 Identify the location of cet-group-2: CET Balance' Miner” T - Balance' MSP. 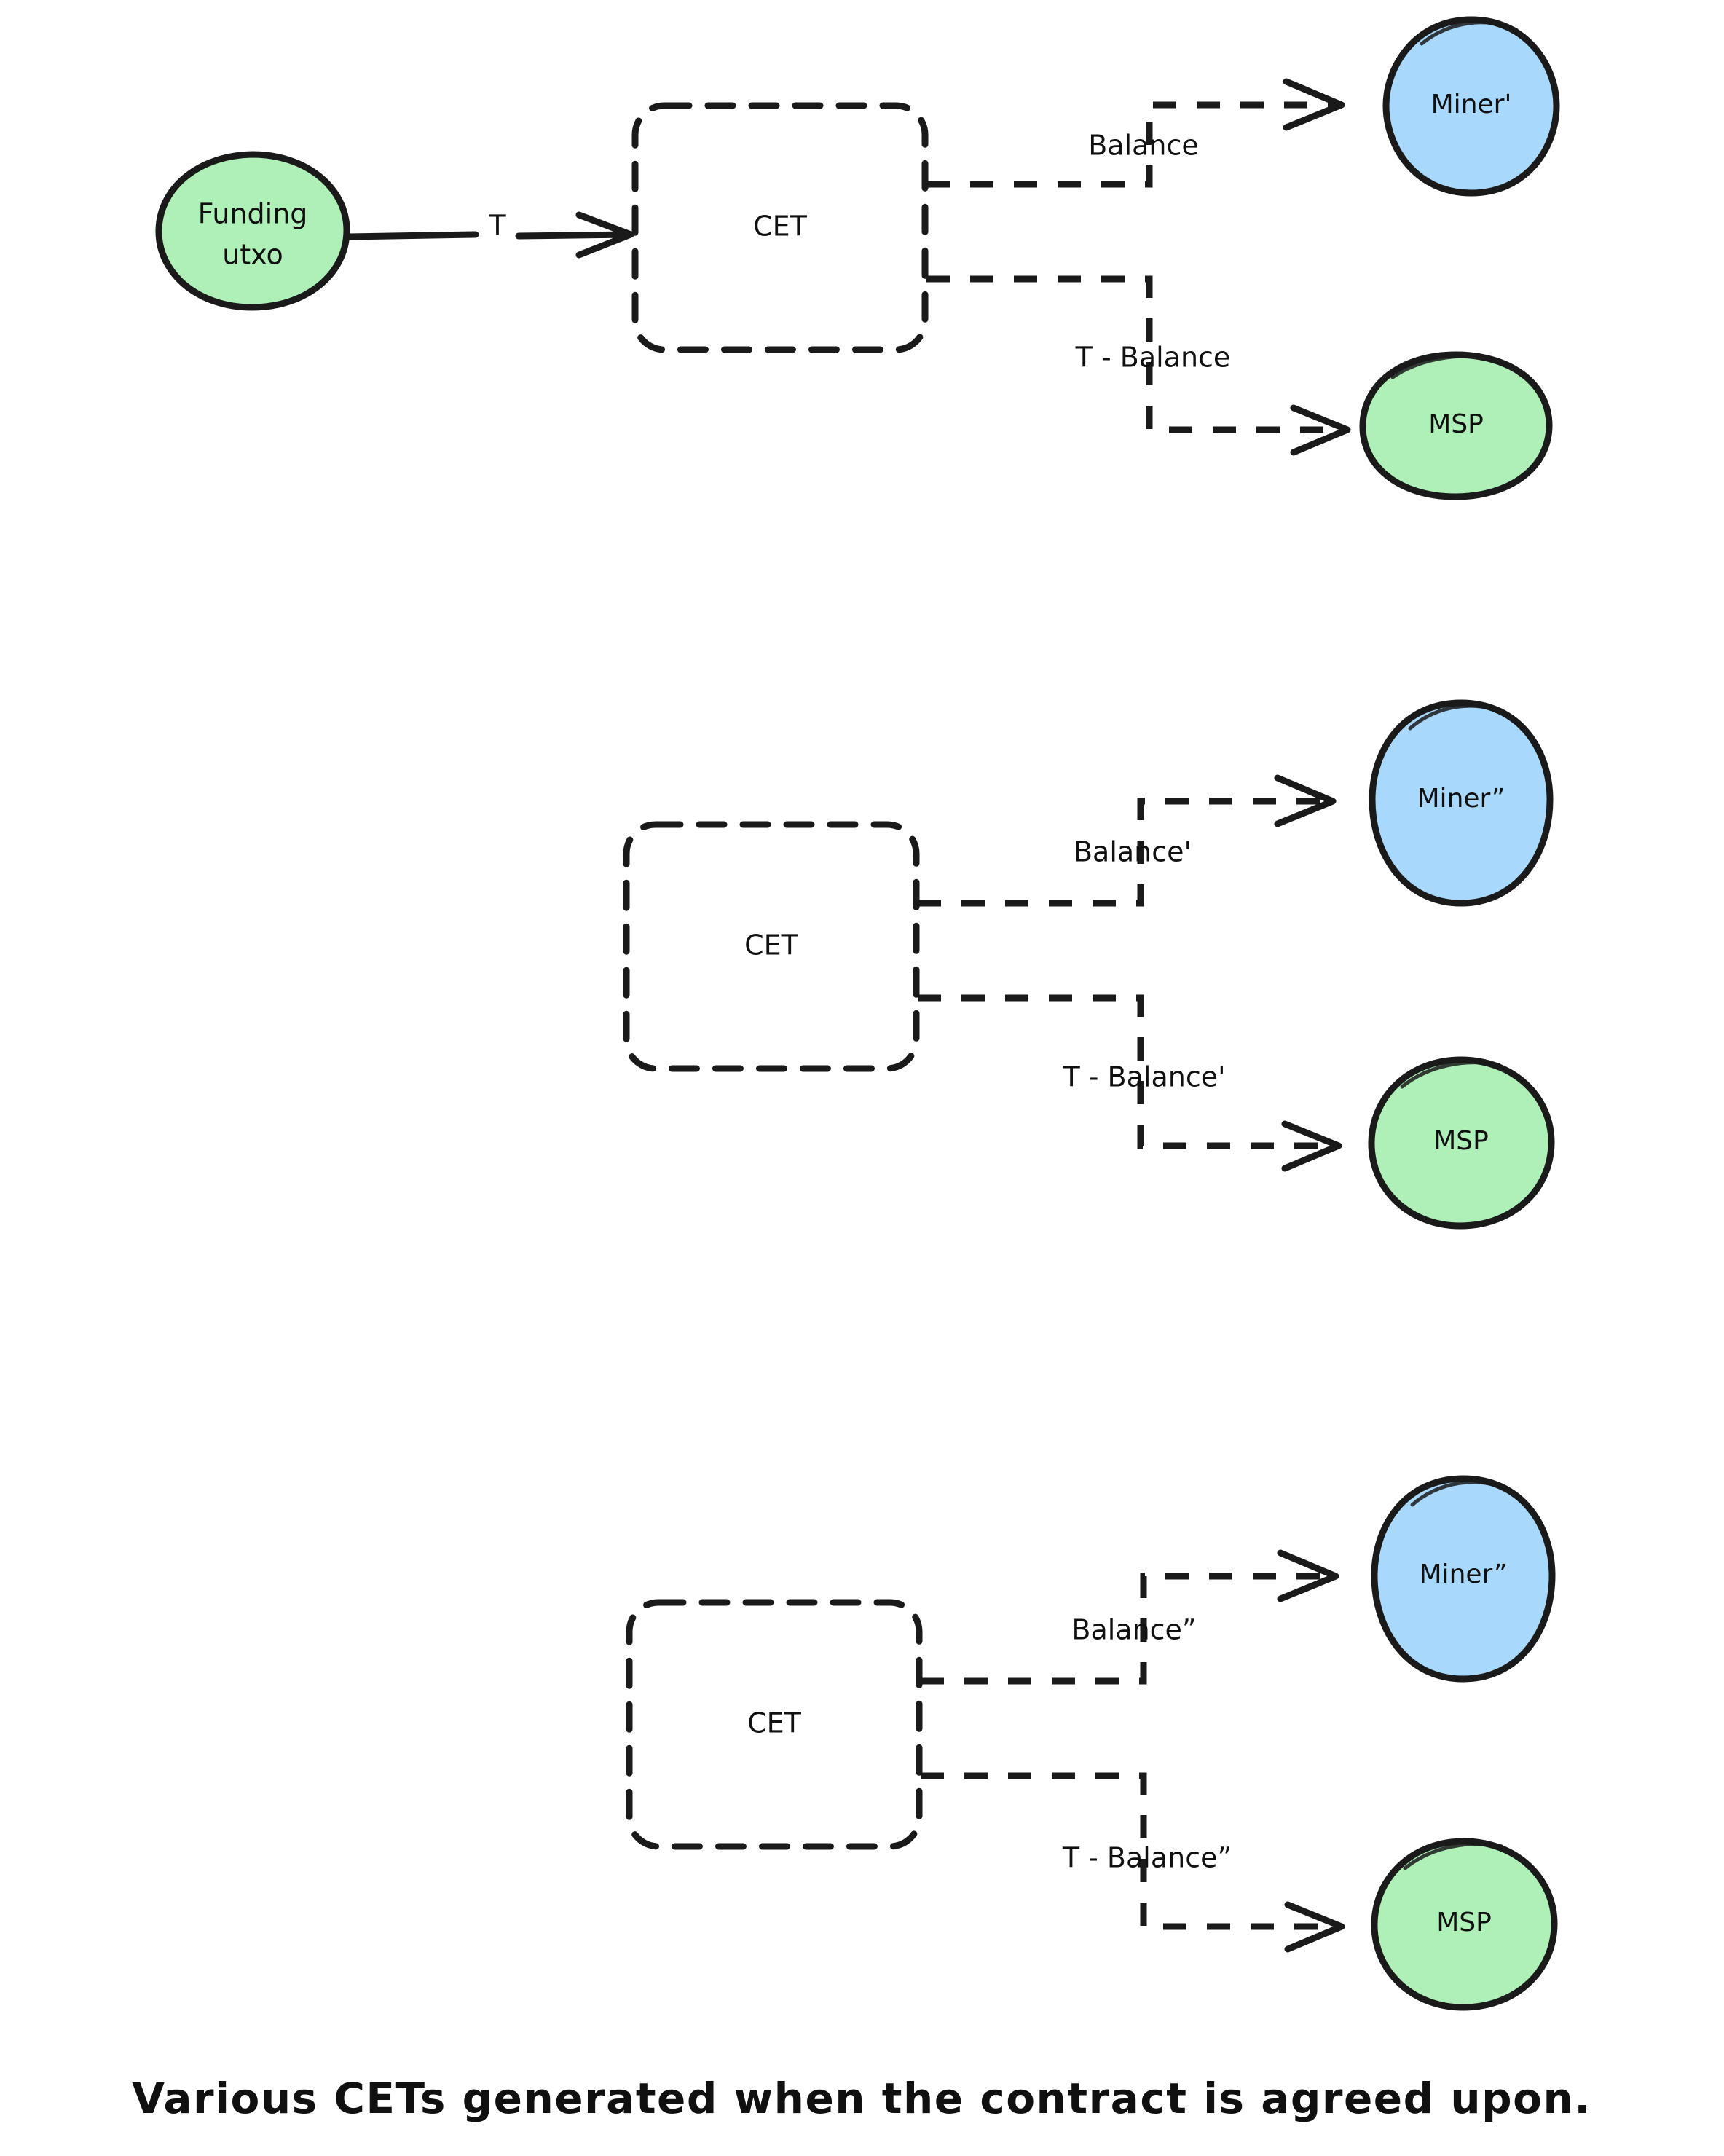
(1089, 964).